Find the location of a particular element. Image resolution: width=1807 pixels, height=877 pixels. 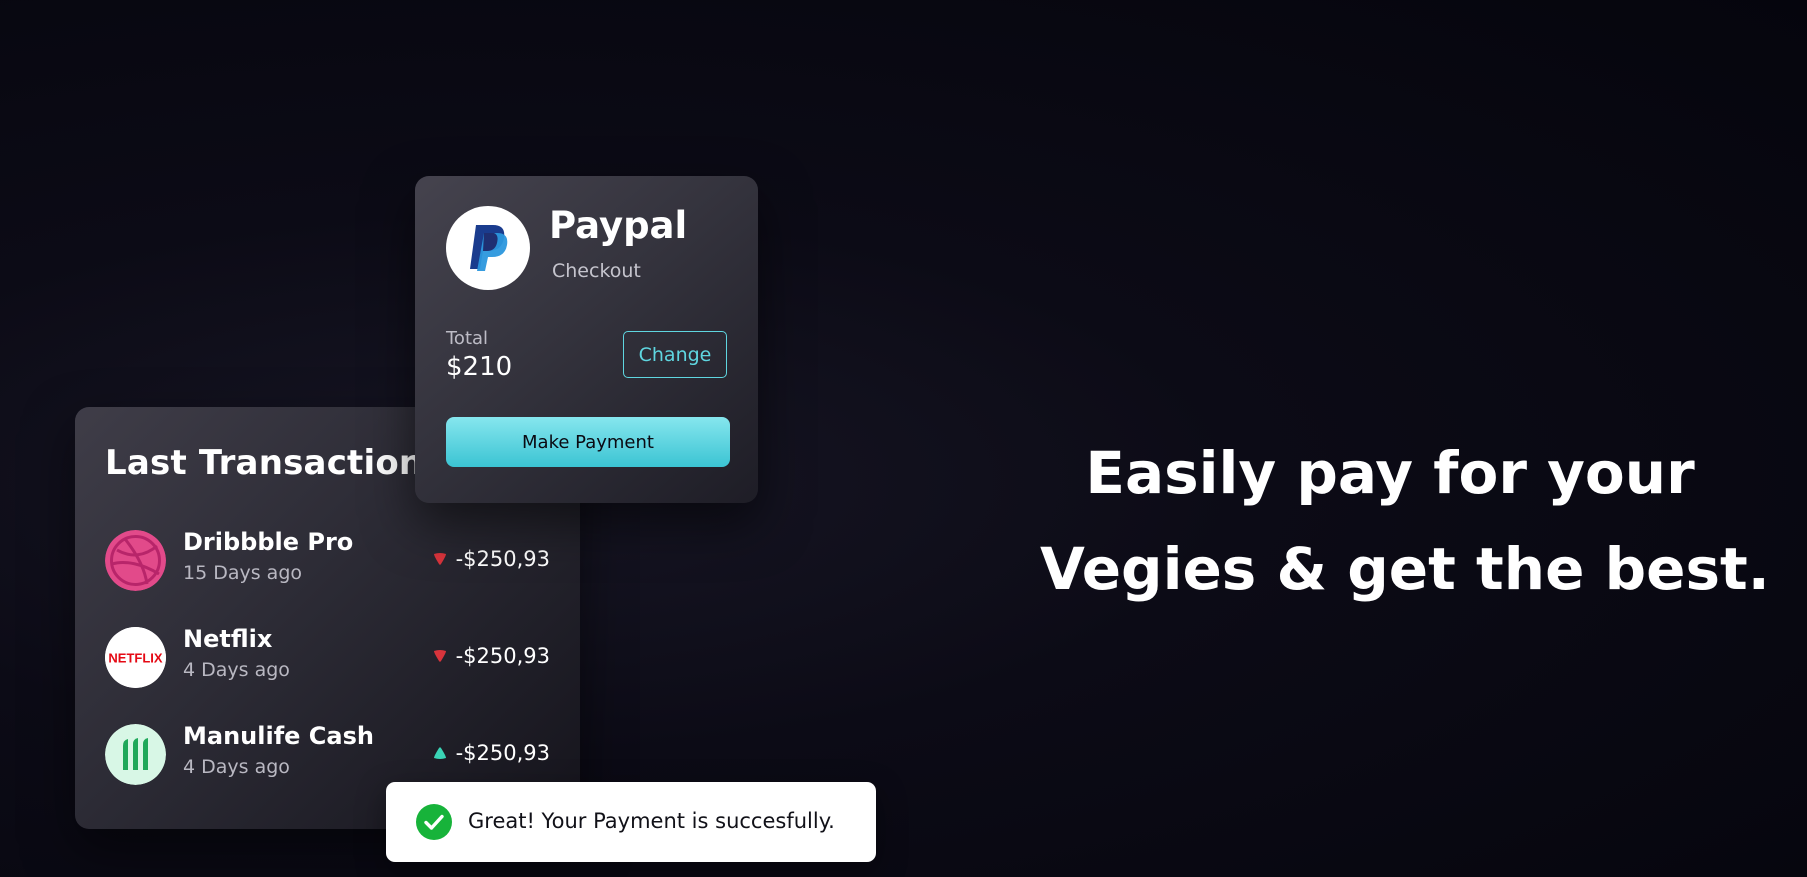

total-value: $210 is located at coordinates (479, 367).